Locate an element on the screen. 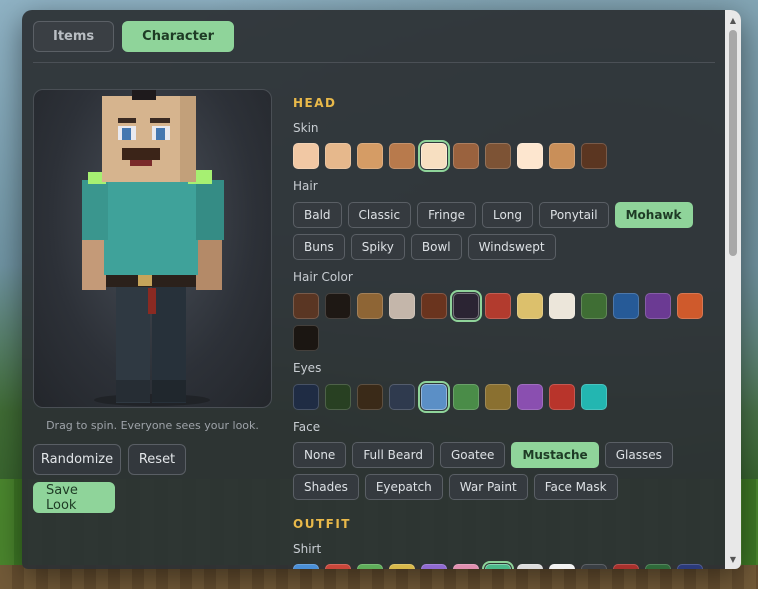  face-option-war-paint: War Paint is located at coordinates (488, 487).